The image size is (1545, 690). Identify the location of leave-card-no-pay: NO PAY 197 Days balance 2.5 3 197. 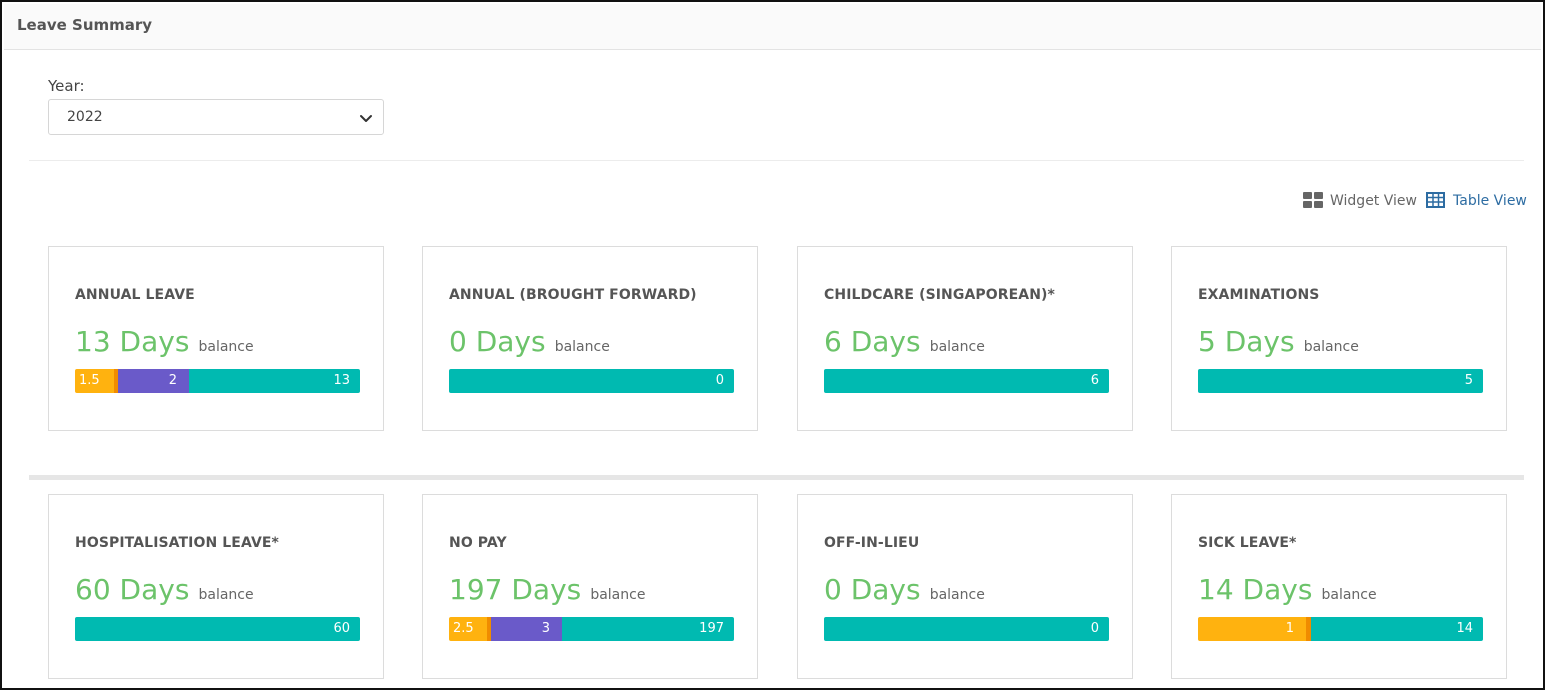
(590, 586).